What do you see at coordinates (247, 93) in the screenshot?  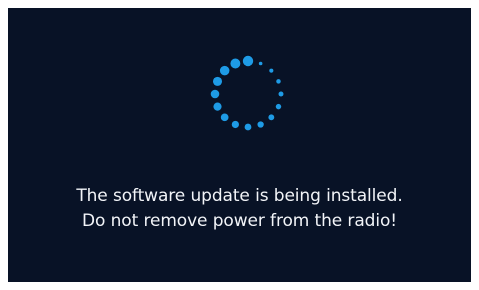 I see `loading-spinner-icon` at bounding box center [247, 93].